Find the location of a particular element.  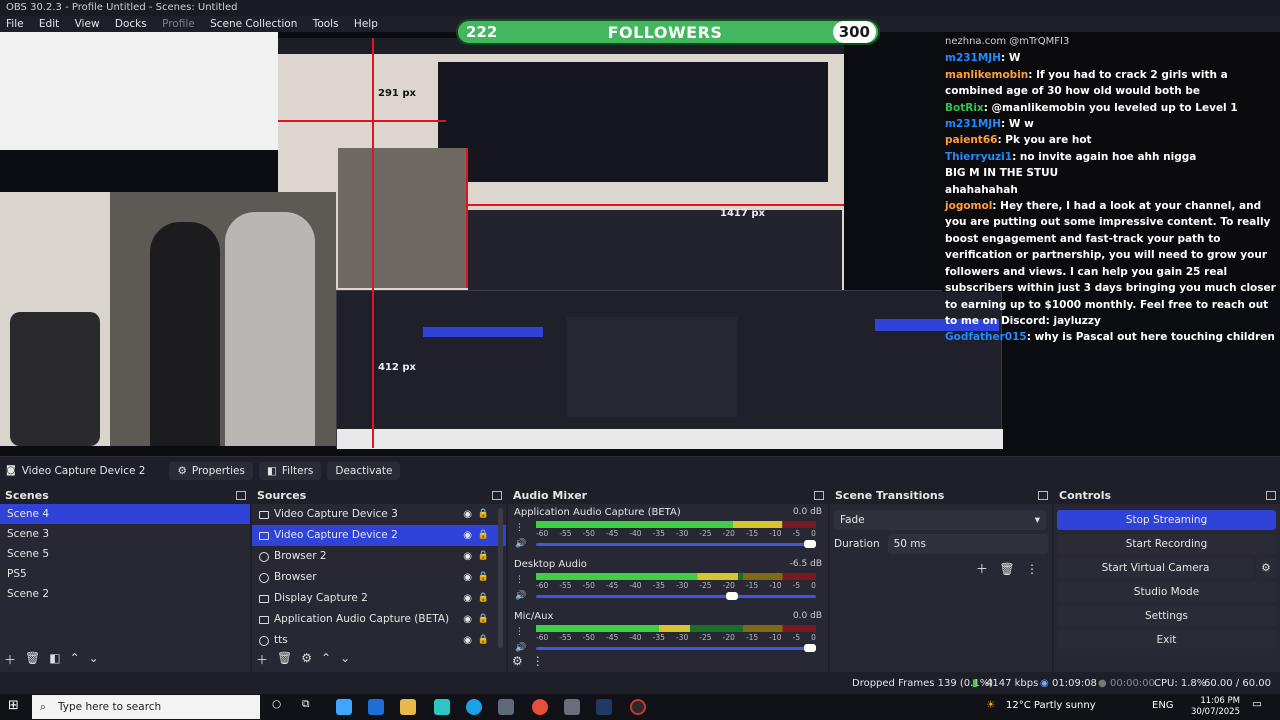

task-view-icon: ⧉ is located at coordinates (306, 704).